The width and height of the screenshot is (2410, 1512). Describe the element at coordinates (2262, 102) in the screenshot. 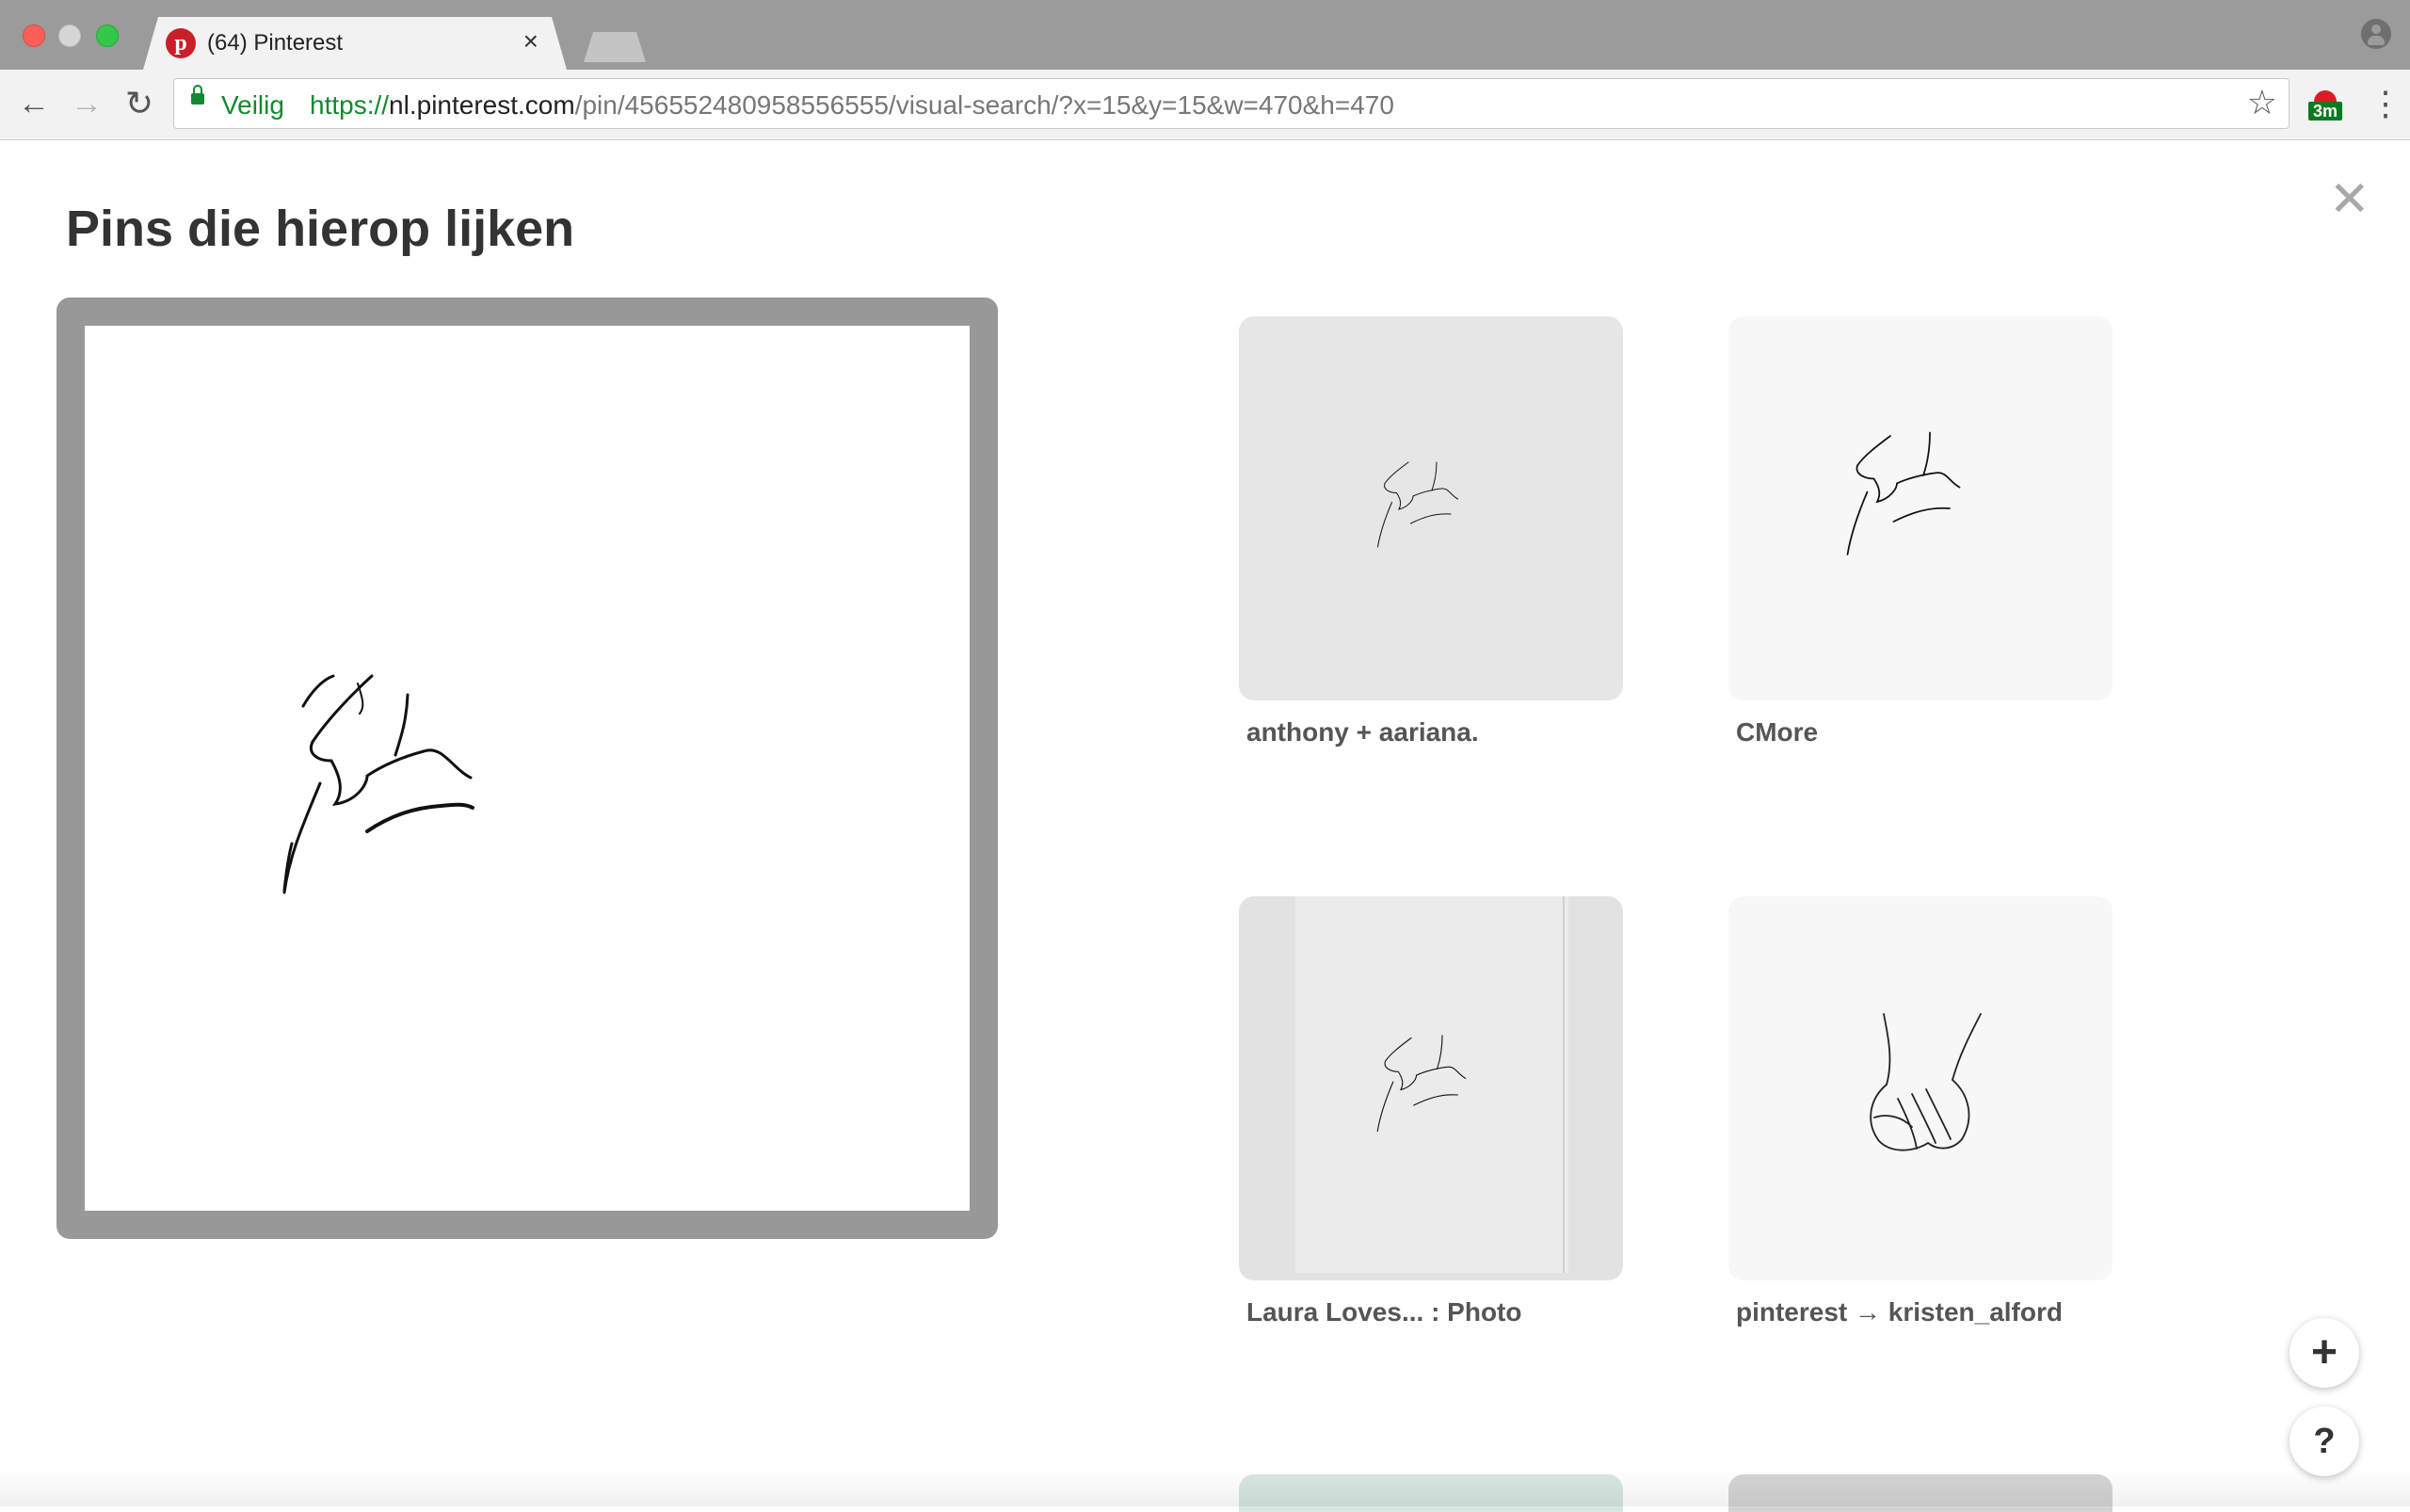

I see `bookmark-star-icon: ☆` at that location.